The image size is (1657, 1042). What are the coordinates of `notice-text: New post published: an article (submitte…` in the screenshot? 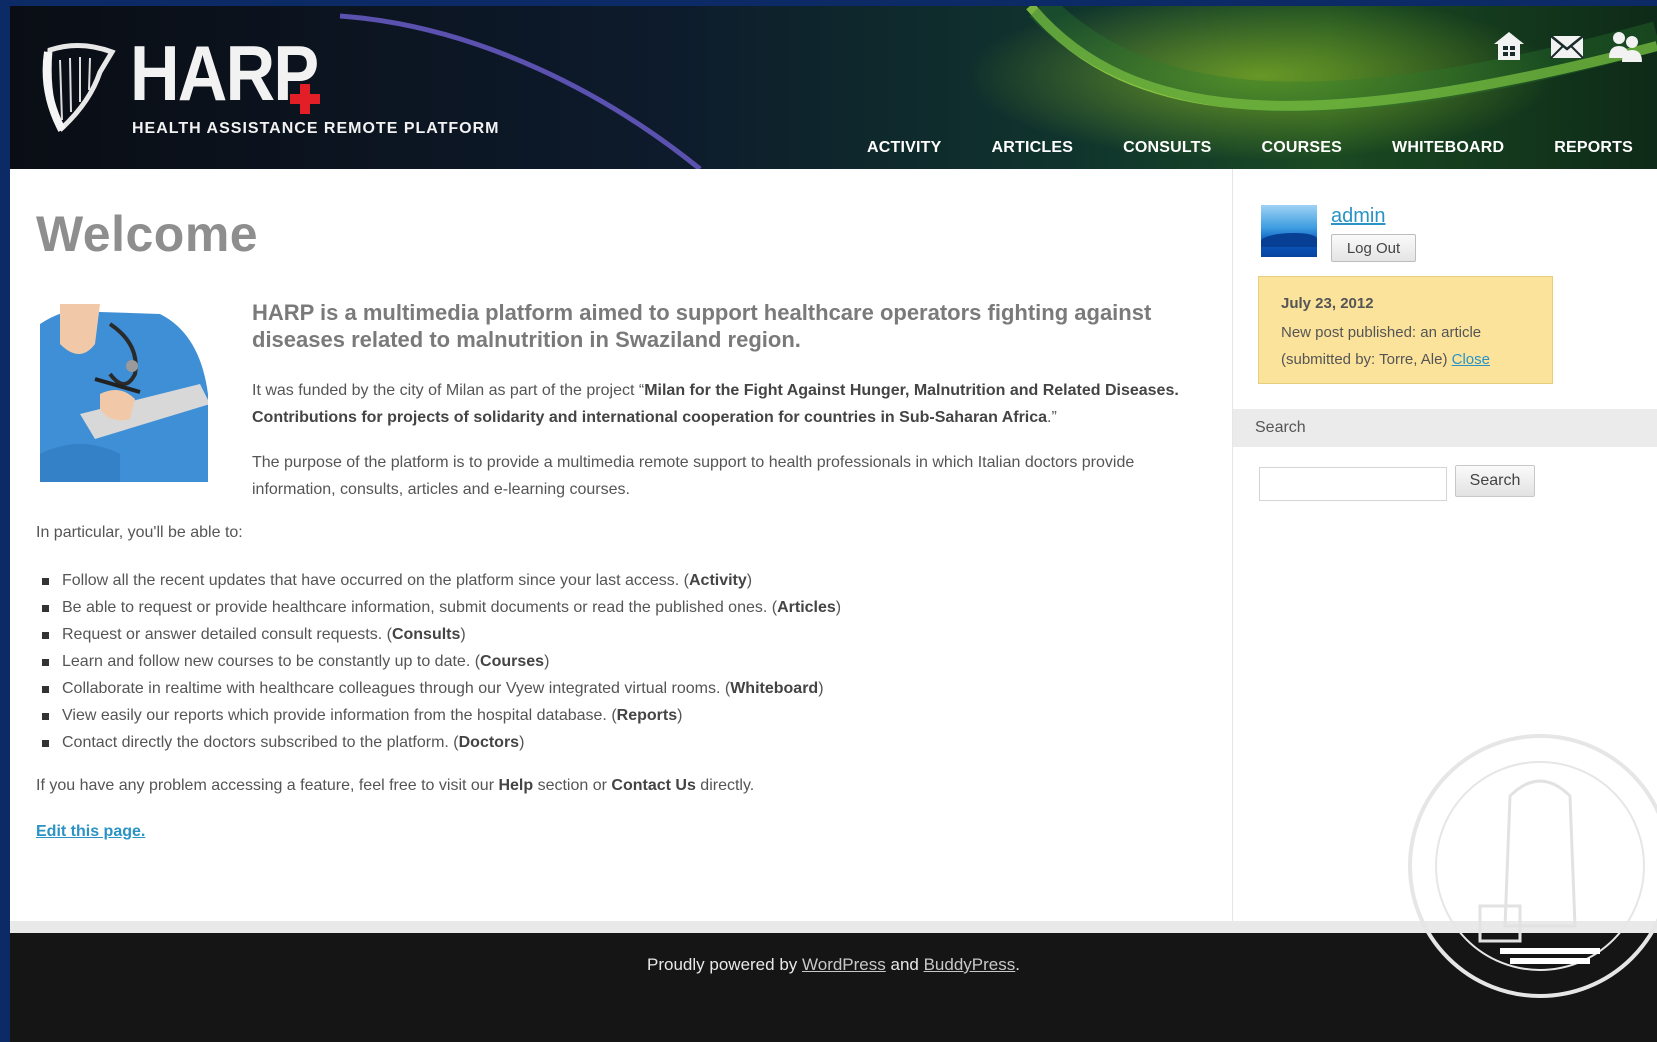 It's located at (1411, 346).